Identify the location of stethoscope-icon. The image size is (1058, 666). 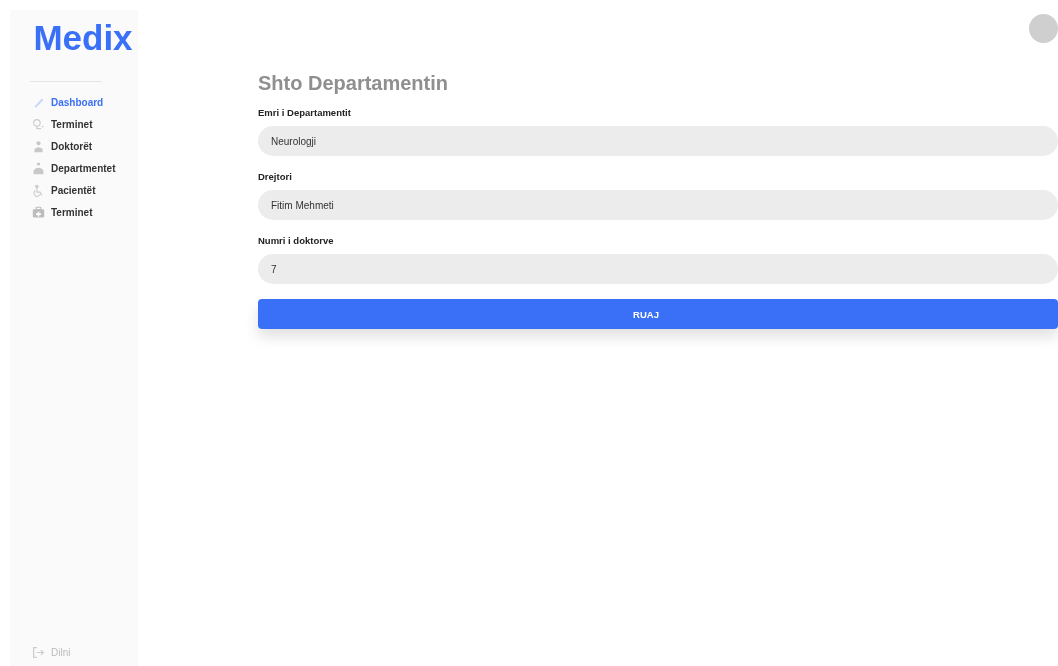
(38, 124).